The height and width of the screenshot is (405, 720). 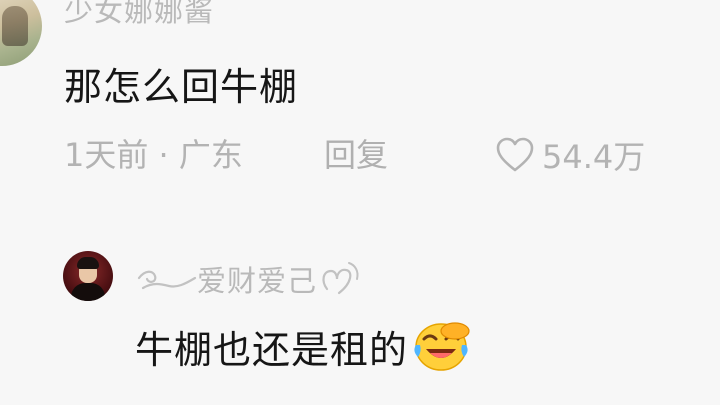 I want to click on reply-text: 牛棚也还是租的, so click(x=302, y=346).